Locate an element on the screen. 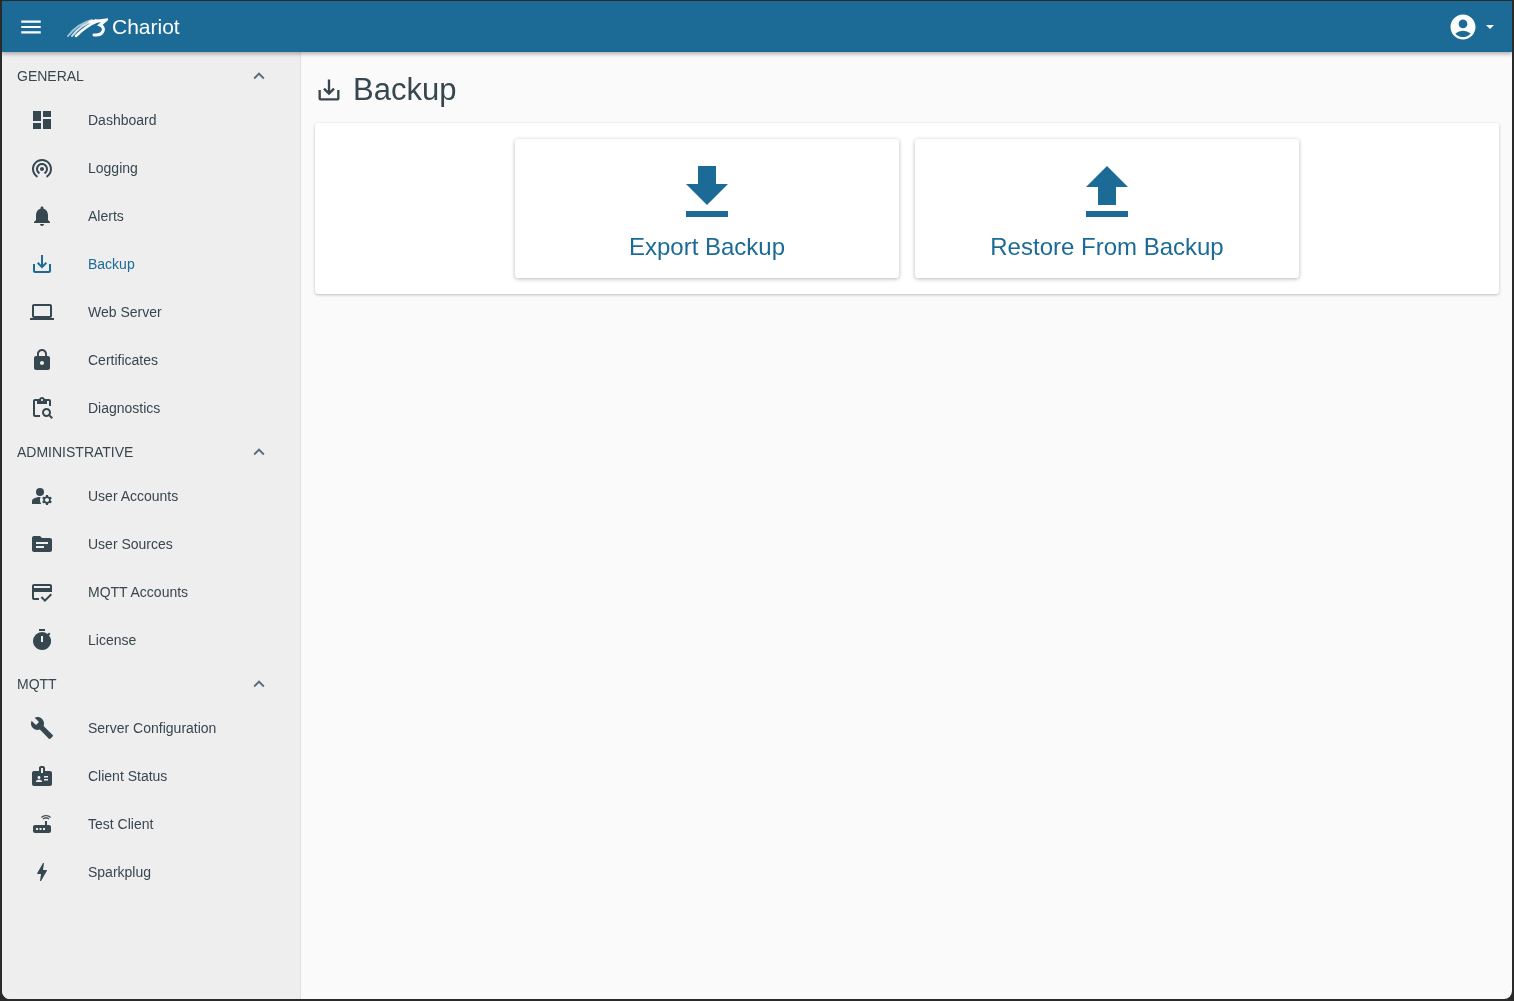 Image resolution: width=1514 pixels, height=1001 pixels. nav-item: Diagnostics is located at coordinates (151, 408).